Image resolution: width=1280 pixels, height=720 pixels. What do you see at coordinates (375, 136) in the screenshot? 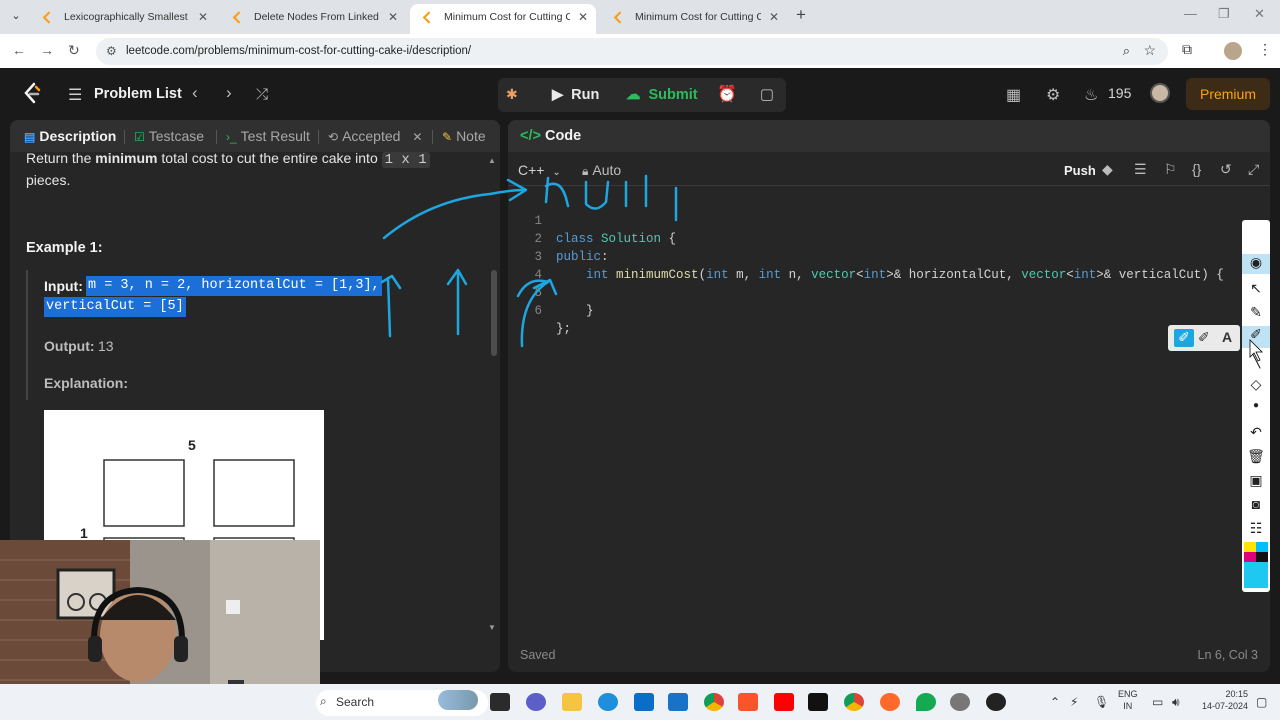
I see `tab-accepted: ⟲ Accepted ✕` at bounding box center [375, 136].